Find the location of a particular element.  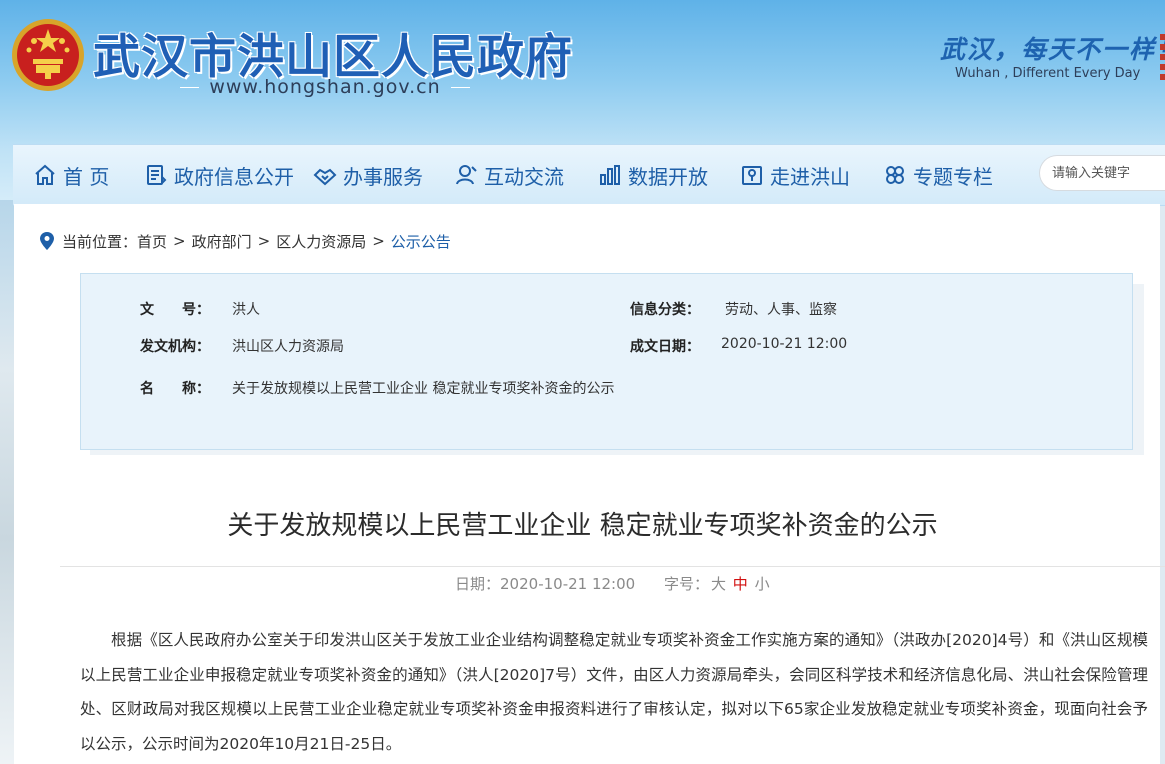

title-label: 名 称： is located at coordinates (175, 389).